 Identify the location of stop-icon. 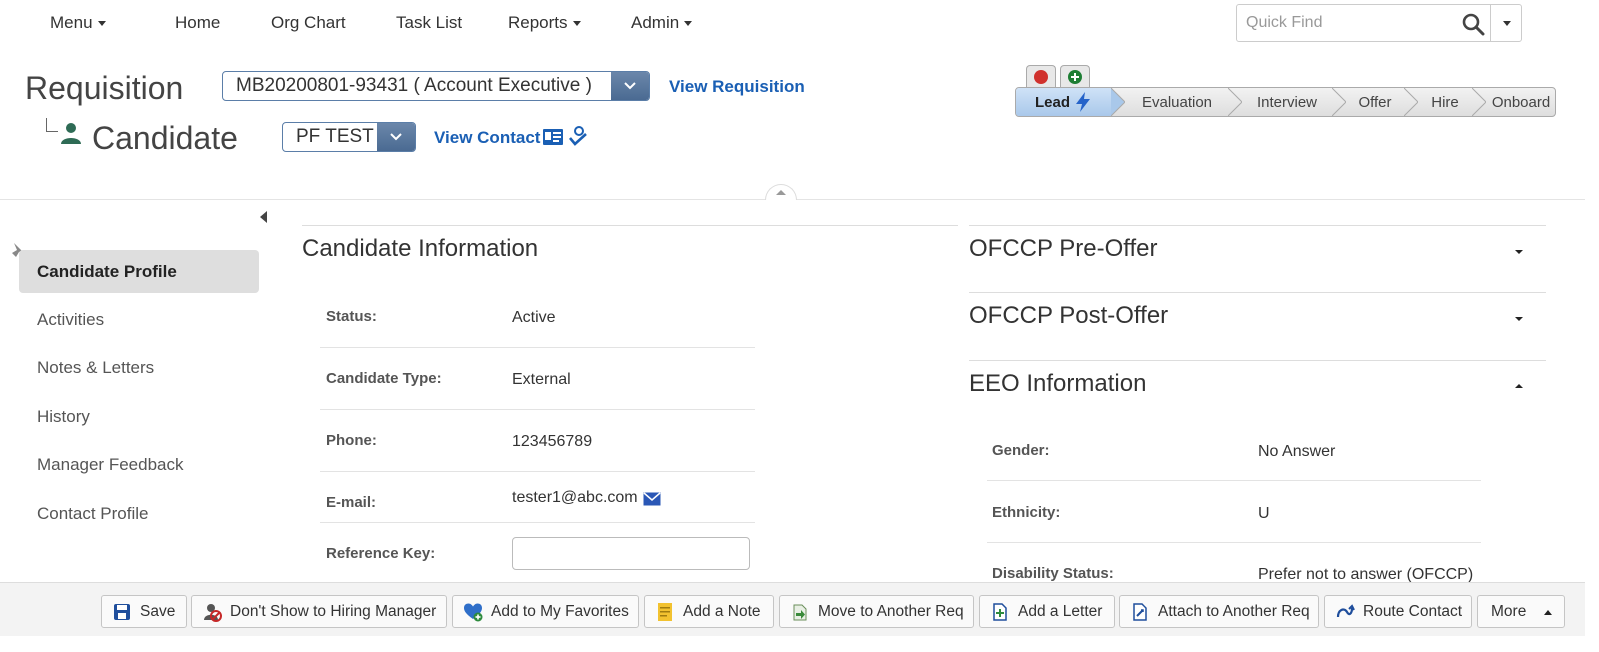
(1041, 76).